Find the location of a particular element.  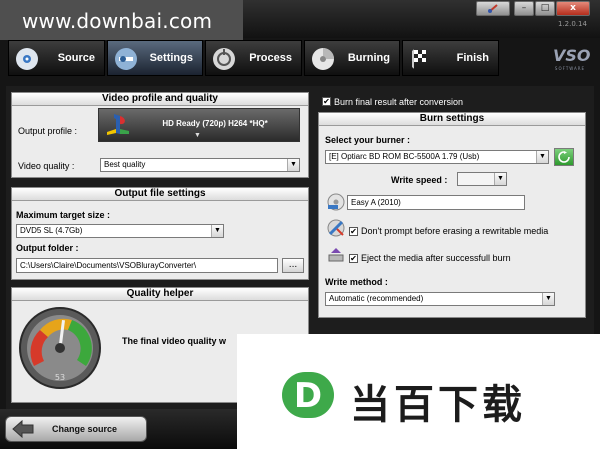

brand-logo-icon: D is located at coordinates (308, 395).